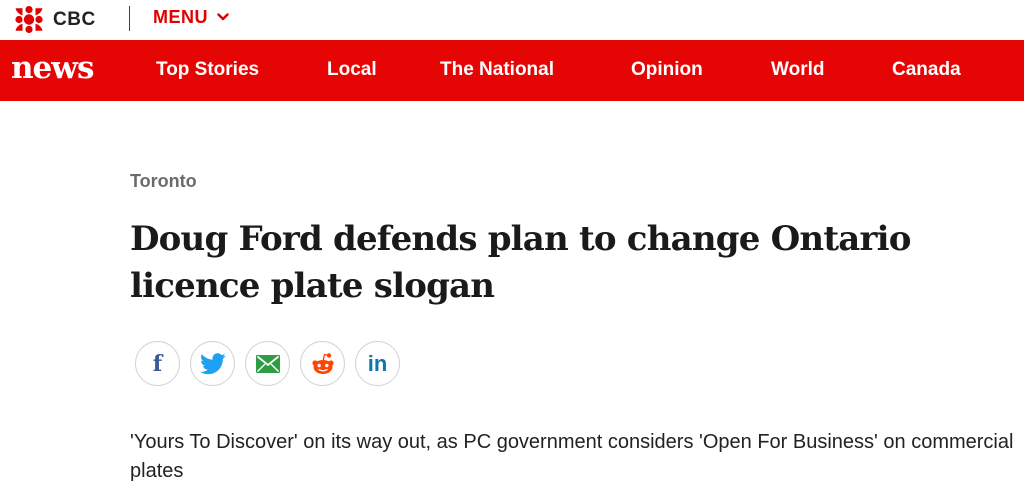 The height and width of the screenshot is (491, 1024). I want to click on share-facebook-button: f, so click(157, 363).